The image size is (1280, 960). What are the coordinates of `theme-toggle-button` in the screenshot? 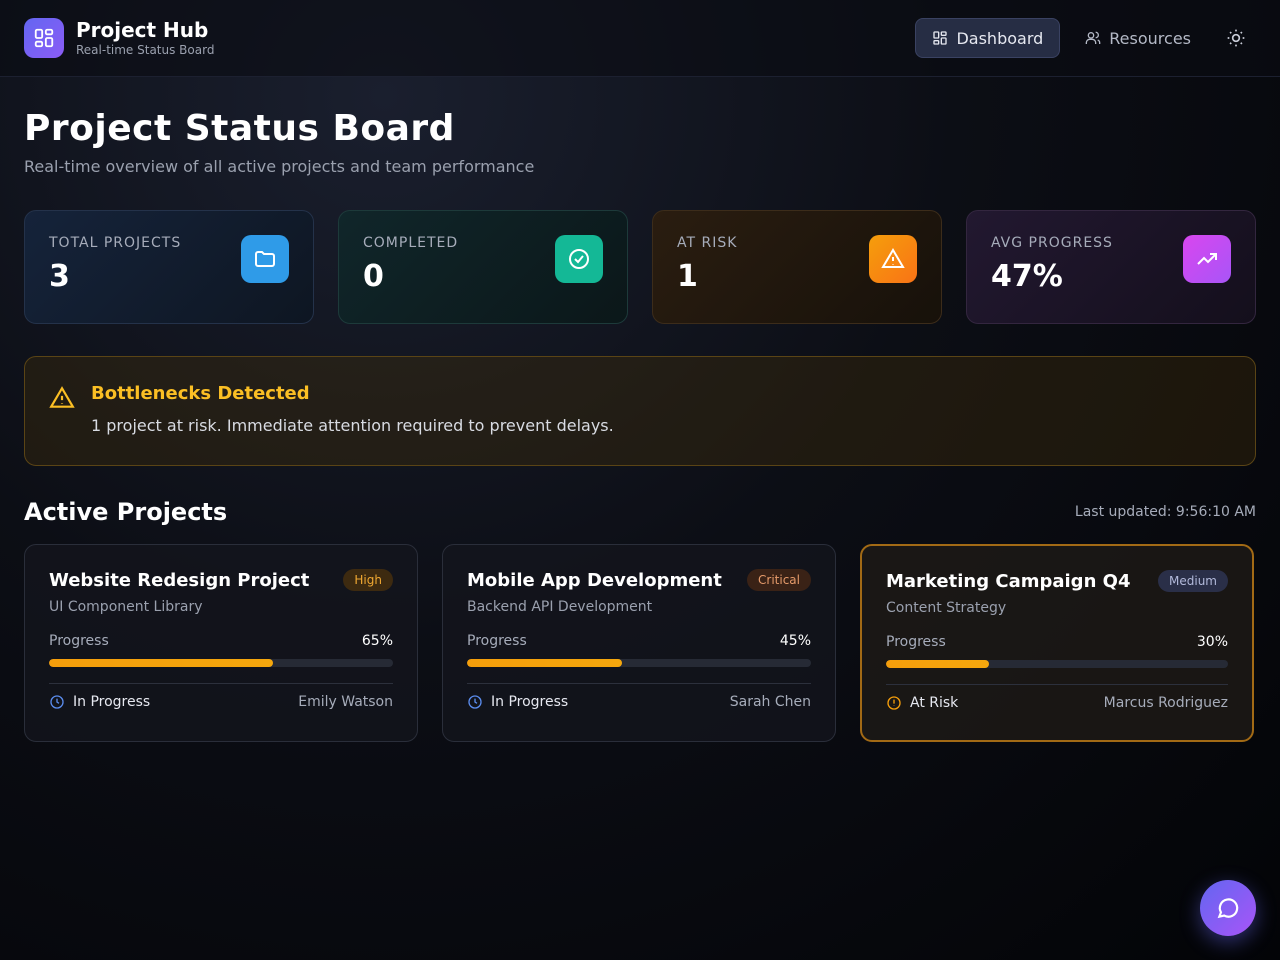 It's located at (1236, 38).